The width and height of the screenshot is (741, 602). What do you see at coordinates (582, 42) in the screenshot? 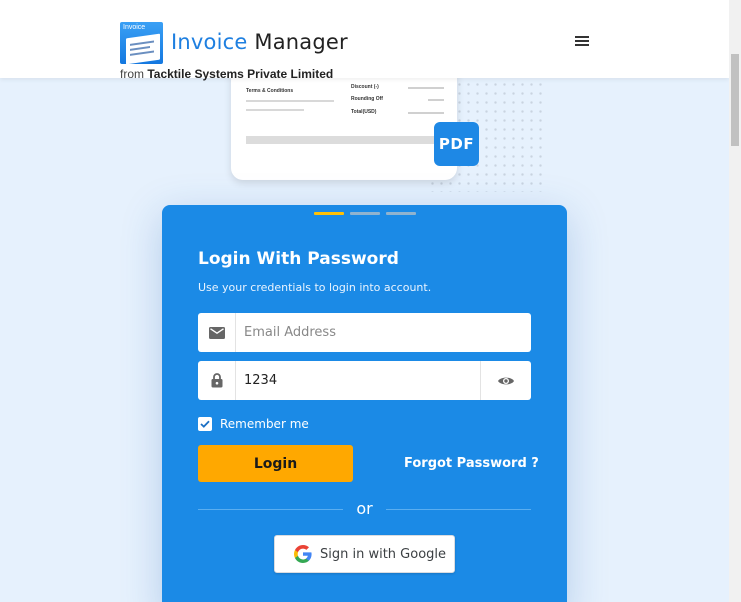
I see `hamburger-menu-icon` at bounding box center [582, 42].